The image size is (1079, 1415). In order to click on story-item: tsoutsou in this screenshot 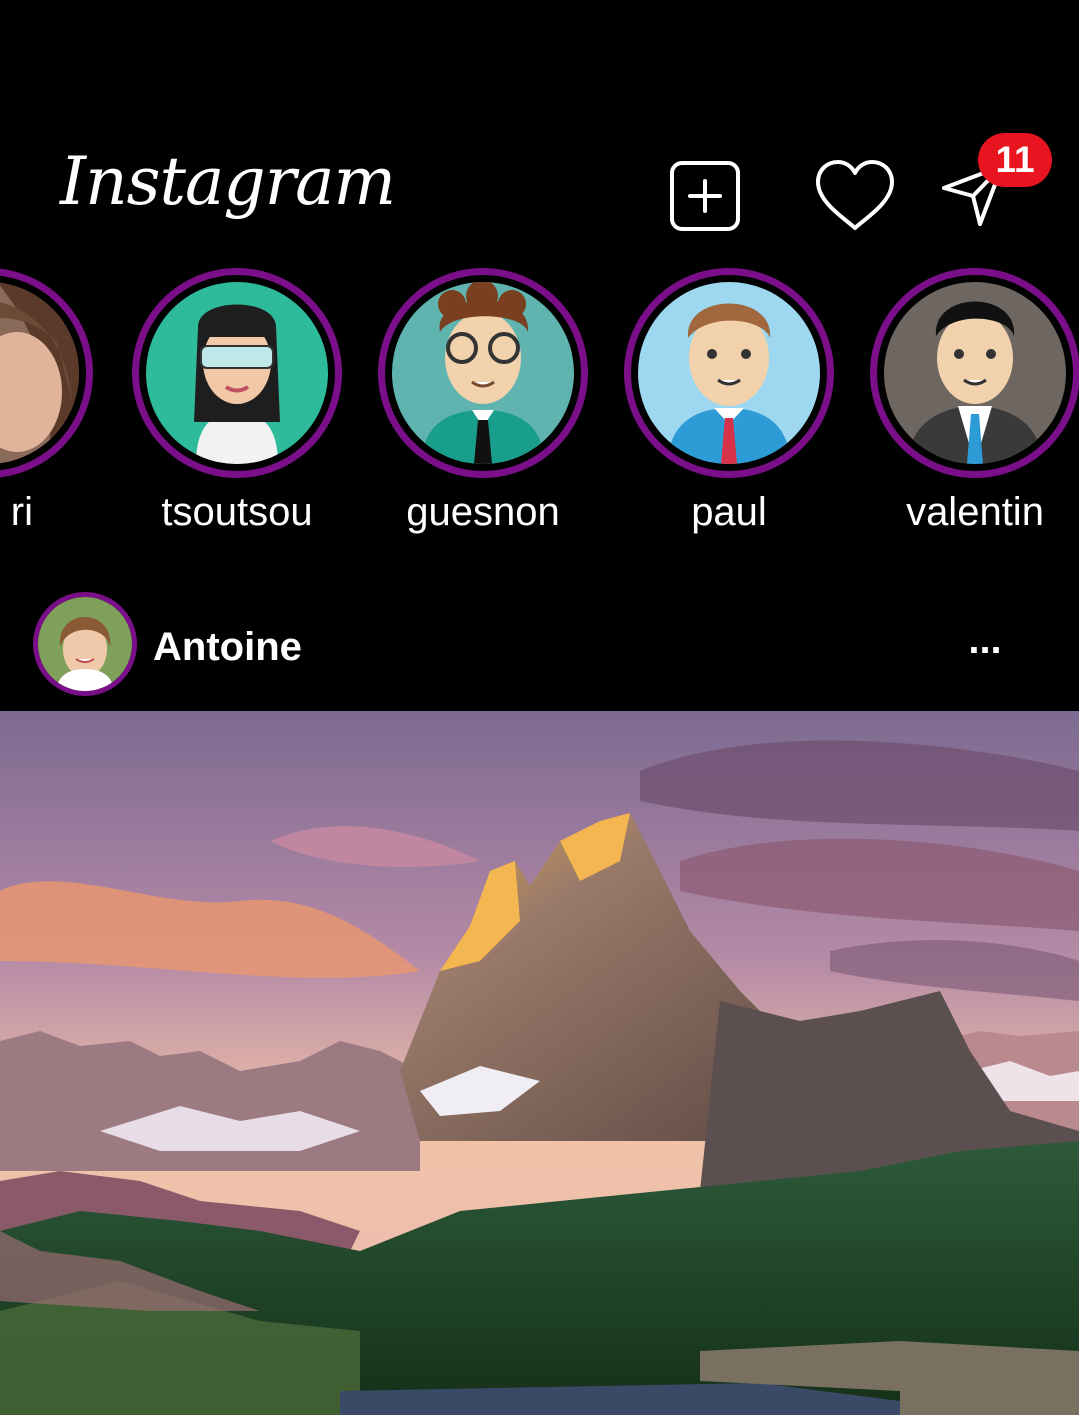, I will do `click(242, 408)`.